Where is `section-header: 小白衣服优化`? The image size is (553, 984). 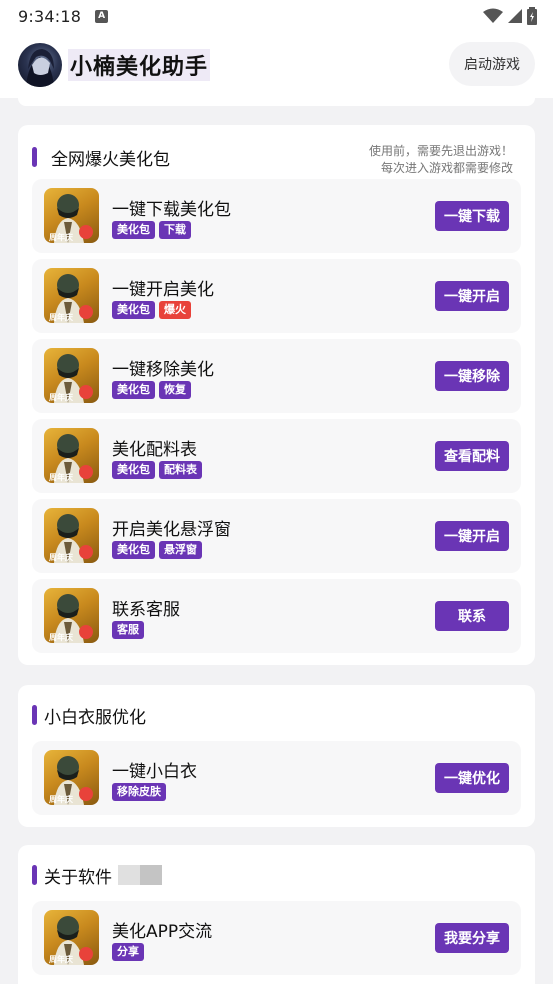
section-header: 小白衣服优化 is located at coordinates (276, 715).